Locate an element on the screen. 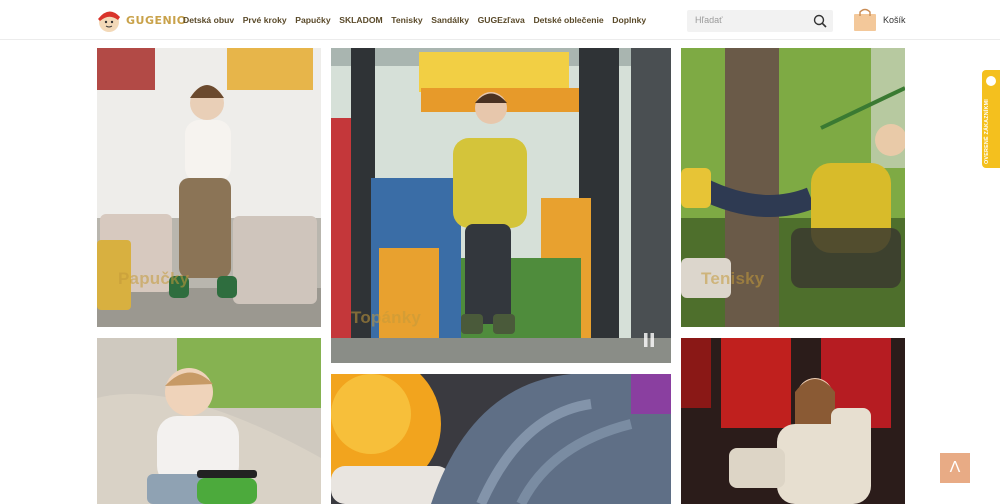  logo-text: GUGENIO is located at coordinates (156, 20).